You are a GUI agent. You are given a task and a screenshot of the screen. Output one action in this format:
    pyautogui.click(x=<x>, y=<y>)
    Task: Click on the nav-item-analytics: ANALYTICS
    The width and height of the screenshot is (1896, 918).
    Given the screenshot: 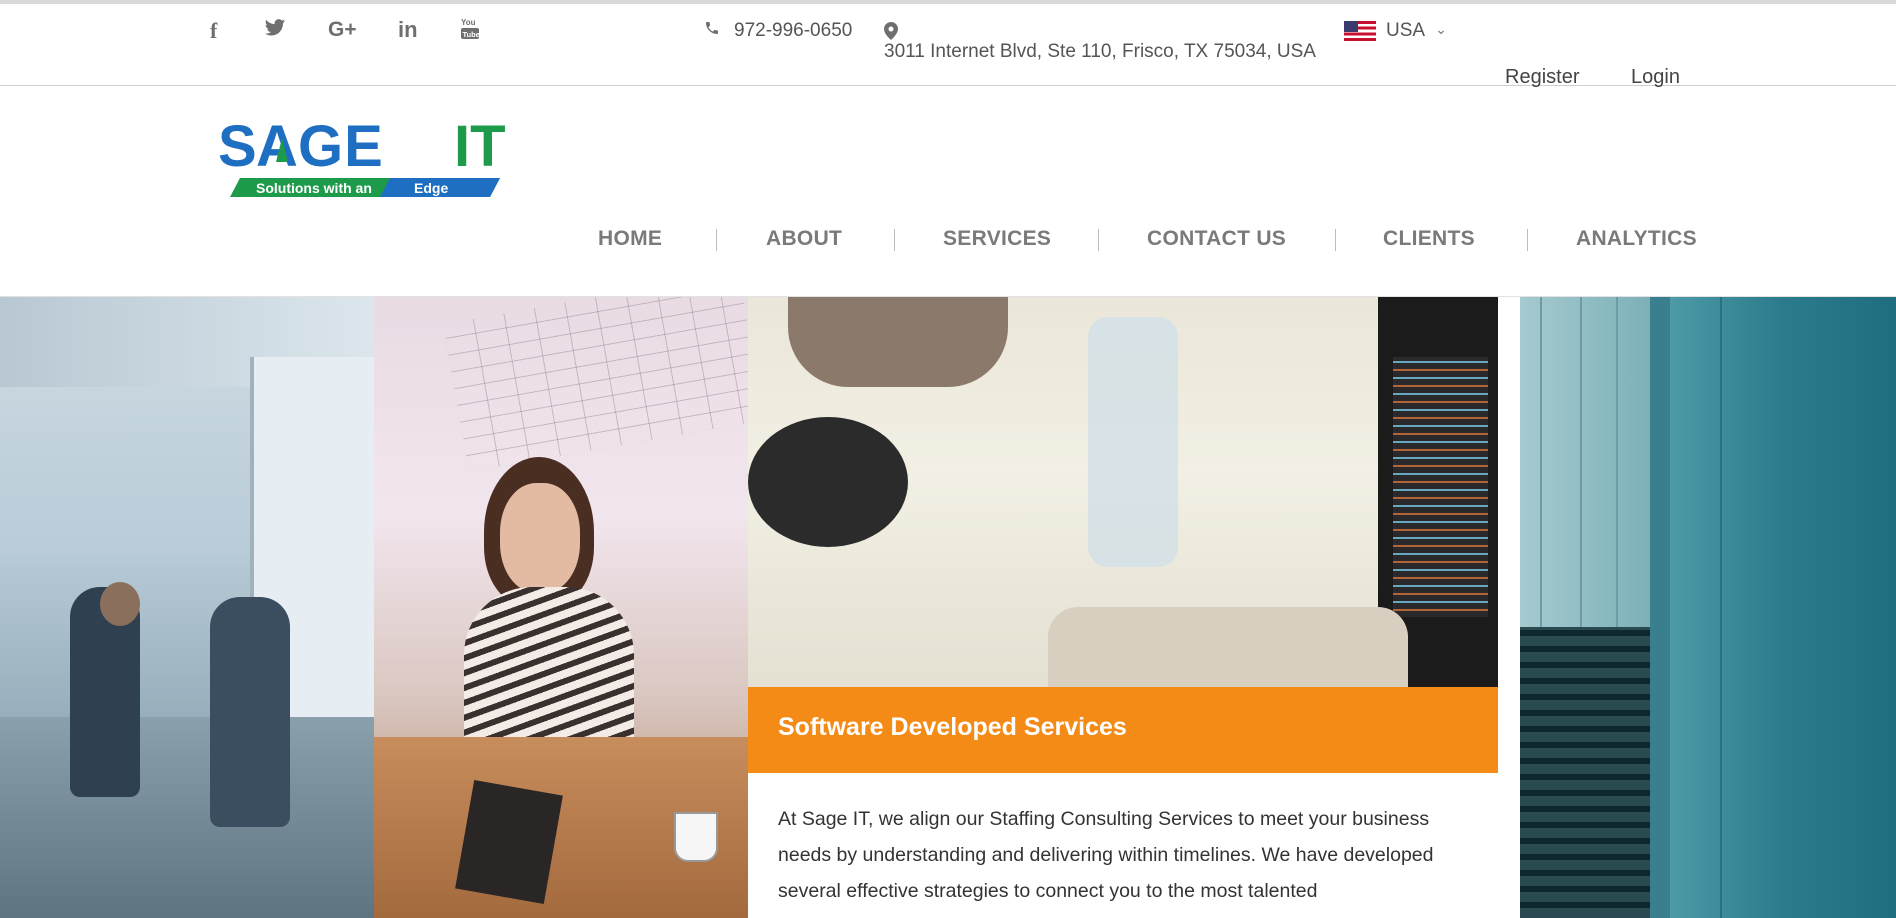 What is the action you would take?
    pyautogui.click(x=1636, y=239)
    